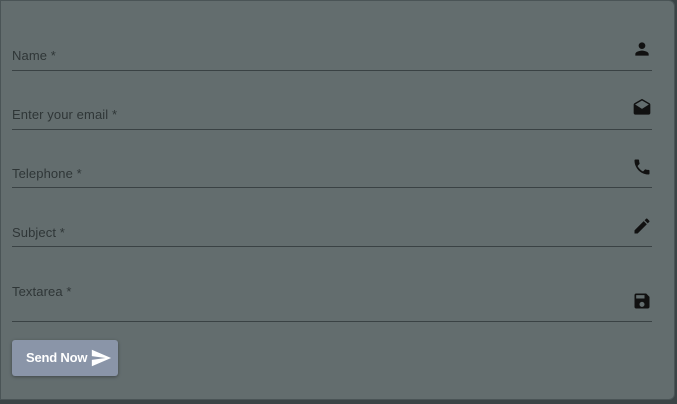 The image size is (677, 404). Describe the element at coordinates (42, 291) in the screenshot. I see `textarea-field-label: Textarea *` at that location.